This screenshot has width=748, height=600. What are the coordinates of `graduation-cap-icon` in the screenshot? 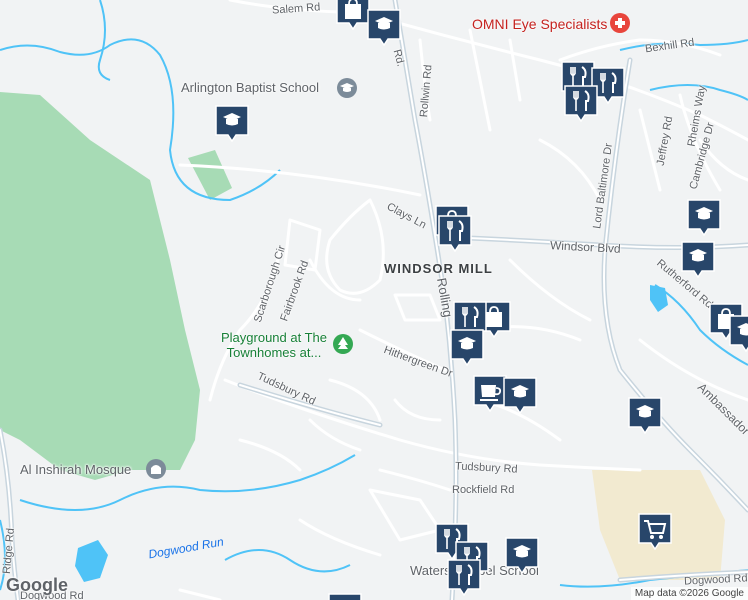 It's located at (347, 88).